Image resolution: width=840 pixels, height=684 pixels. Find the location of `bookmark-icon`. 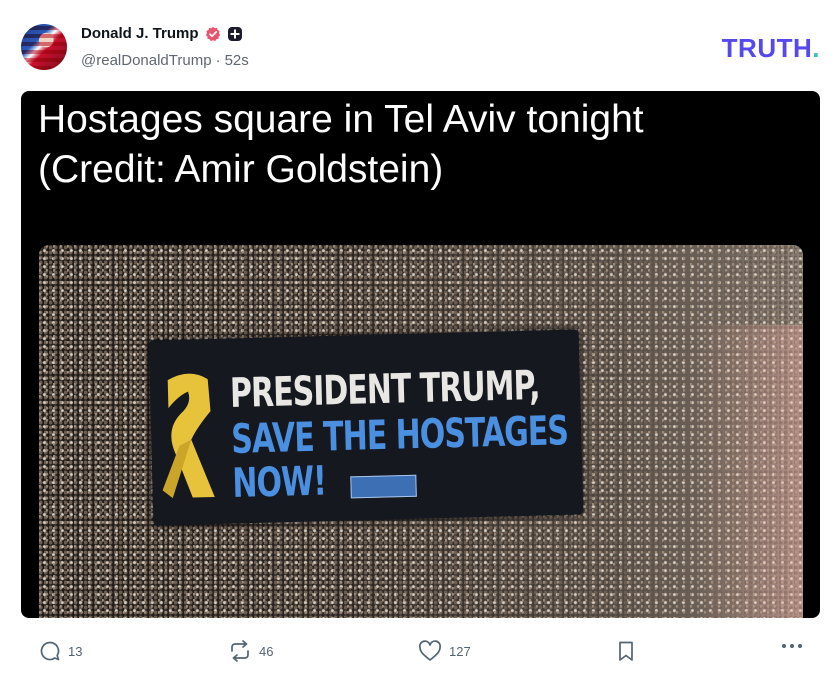

bookmark-icon is located at coordinates (626, 651).